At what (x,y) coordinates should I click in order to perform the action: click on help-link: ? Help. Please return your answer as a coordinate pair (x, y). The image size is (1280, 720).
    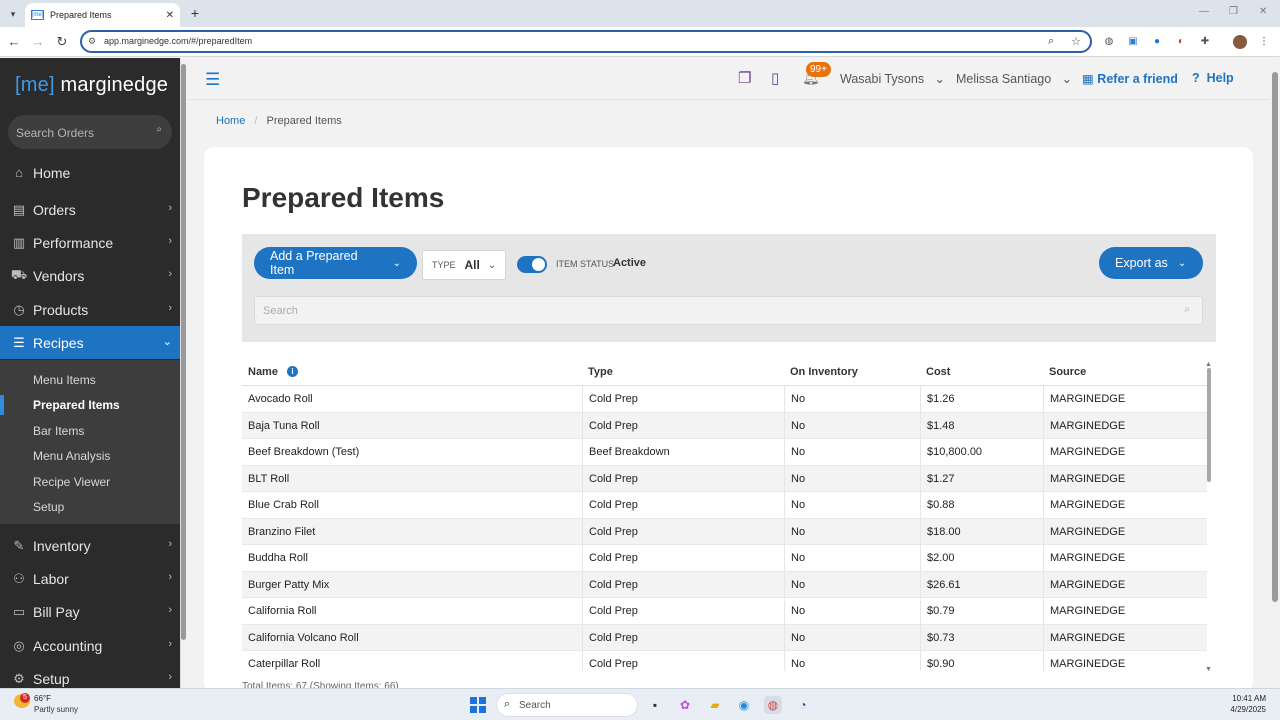
    Looking at the image, I should click on (1213, 78).